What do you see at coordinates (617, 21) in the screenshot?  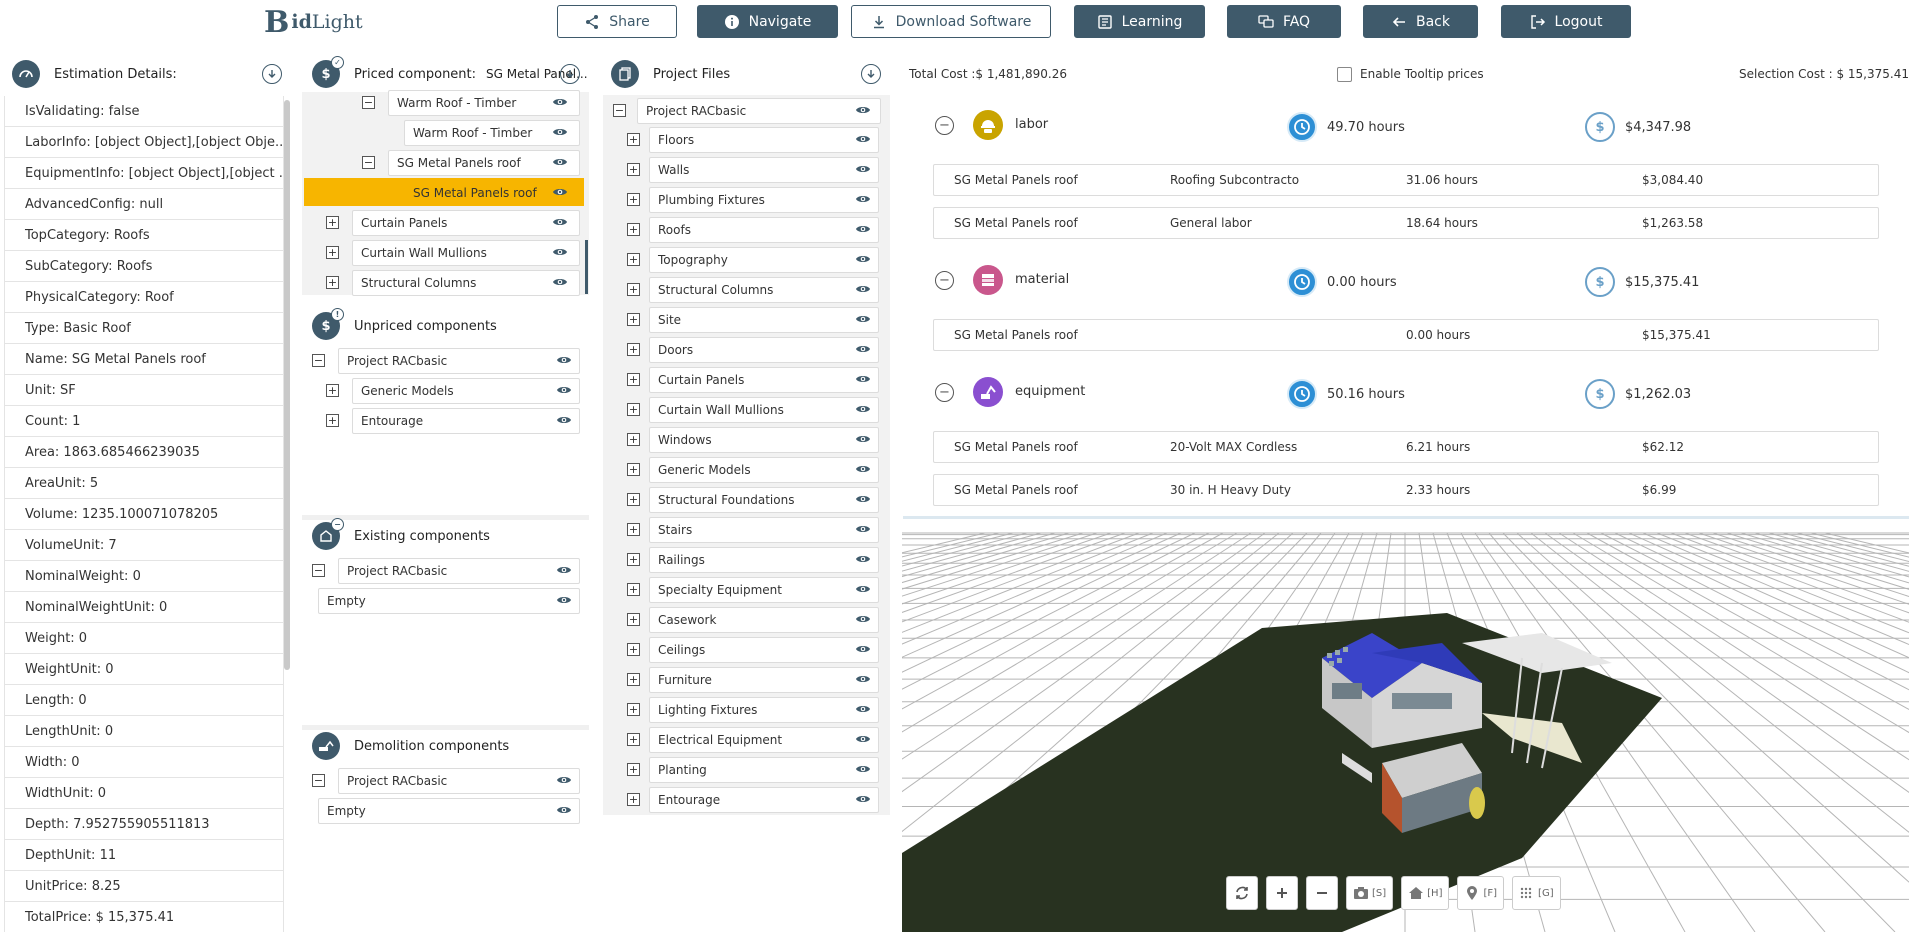 I see `share-button: Share` at bounding box center [617, 21].